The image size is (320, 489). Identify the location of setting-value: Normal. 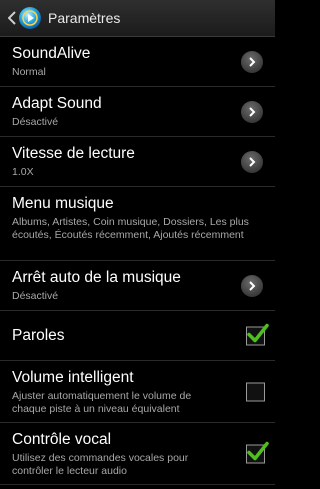
(29, 72).